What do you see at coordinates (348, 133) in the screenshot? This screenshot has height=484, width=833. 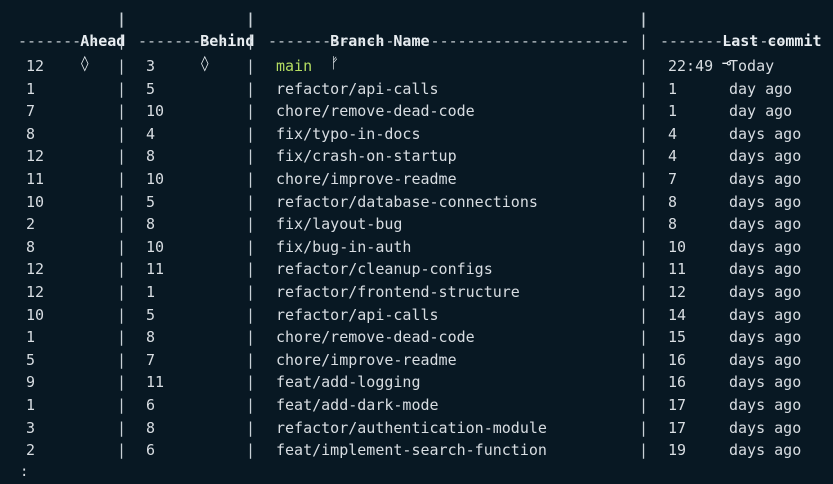 I see `branch-name: fix/typo-in-docs` at bounding box center [348, 133].